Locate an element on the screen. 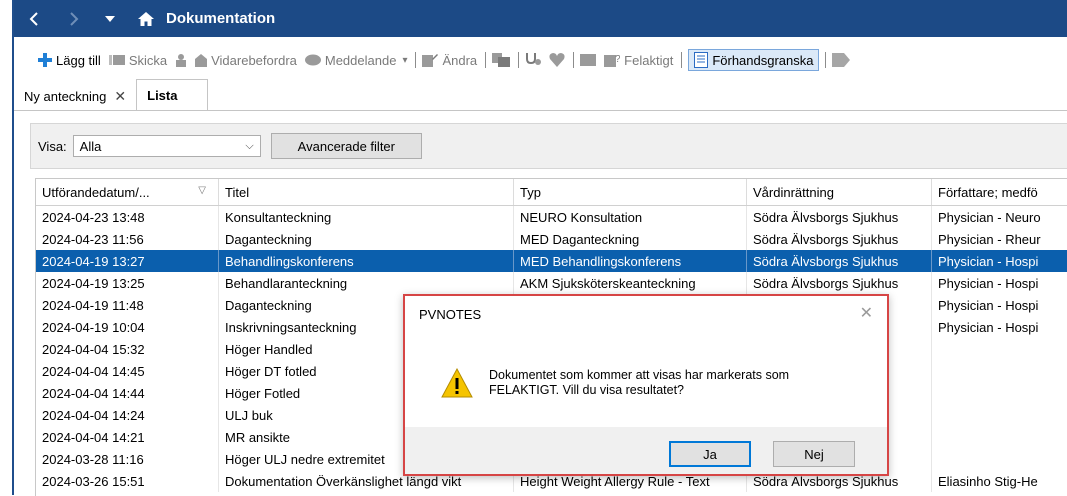  heart-icon is located at coordinates (557, 60).